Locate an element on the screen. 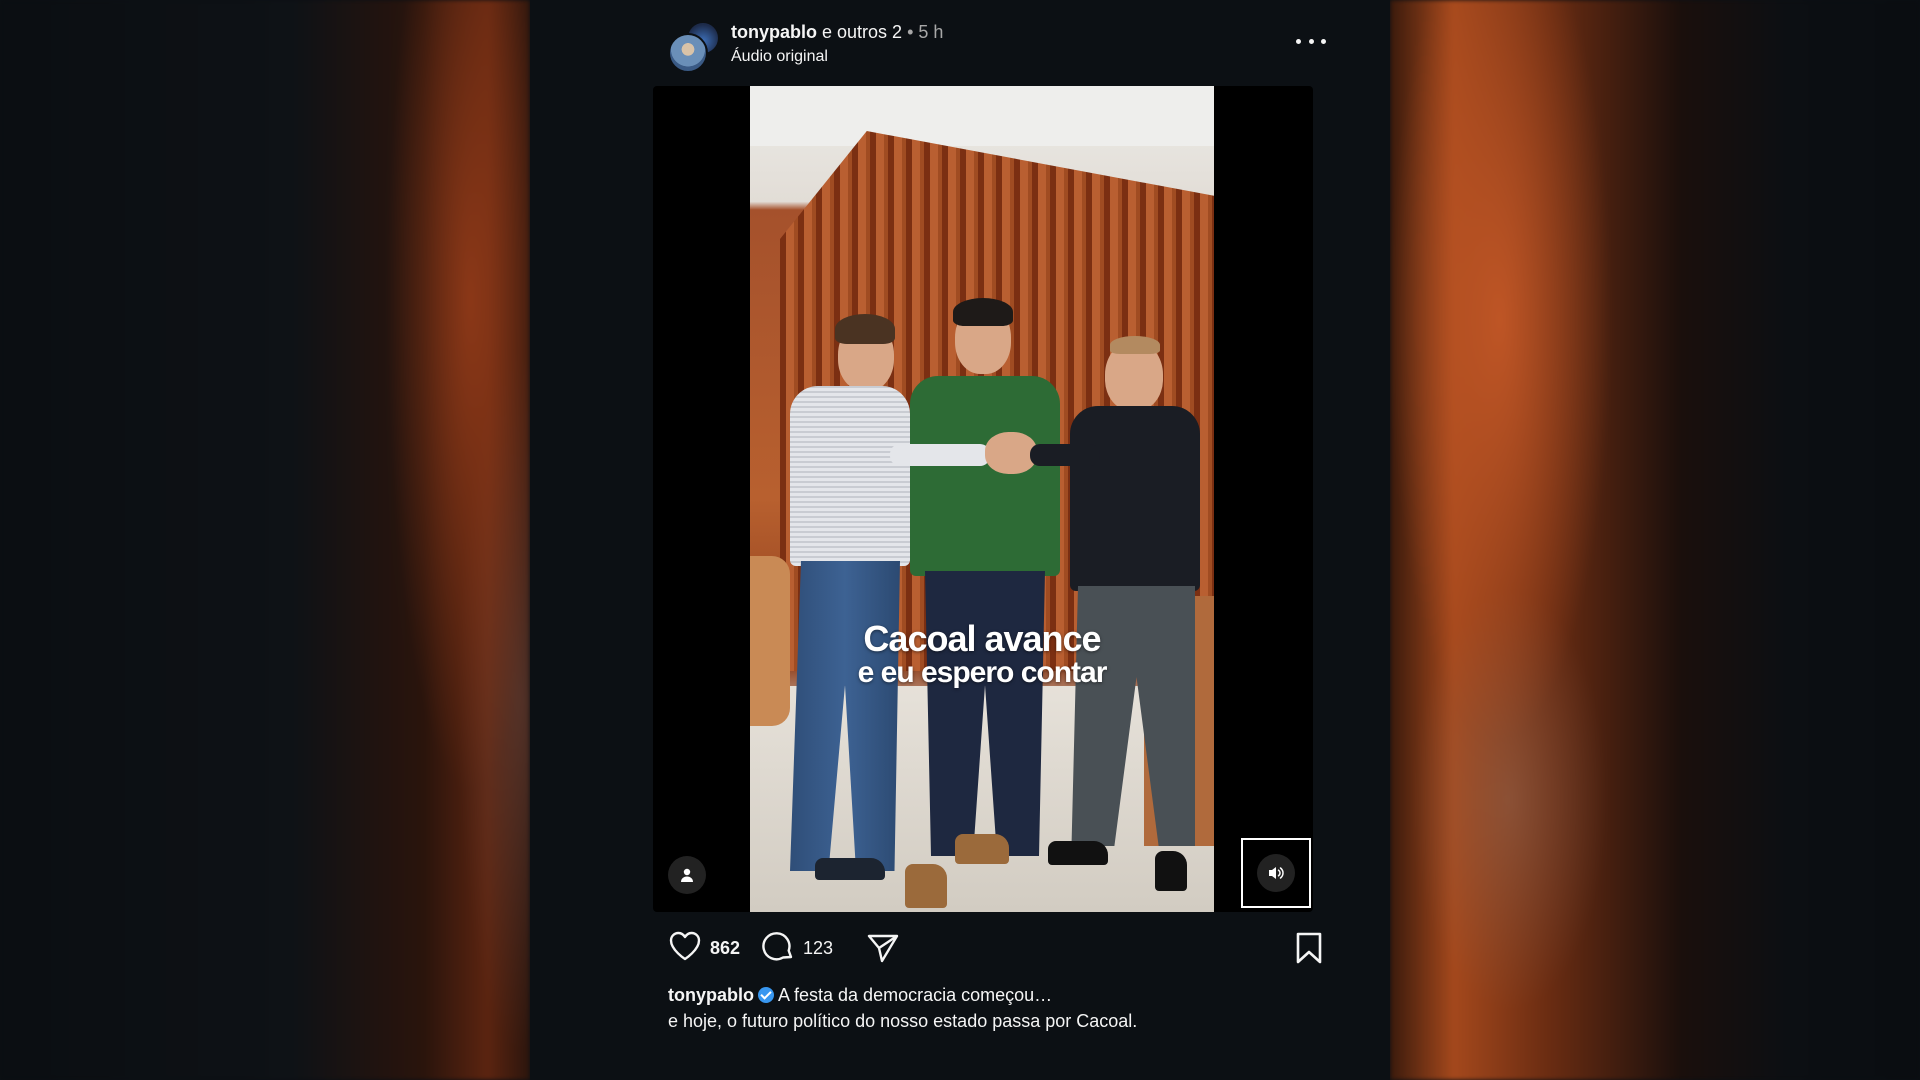 Image resolution: width=1920 pixels, height=1080 pixels. volume-button is located at coordinates (1276, 873).